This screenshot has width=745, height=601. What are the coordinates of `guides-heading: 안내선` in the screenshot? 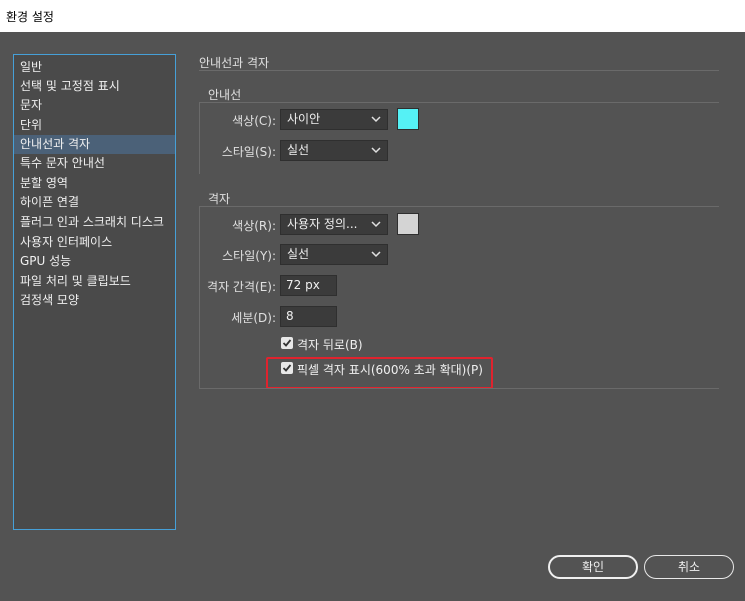 It's located at (225, 95).